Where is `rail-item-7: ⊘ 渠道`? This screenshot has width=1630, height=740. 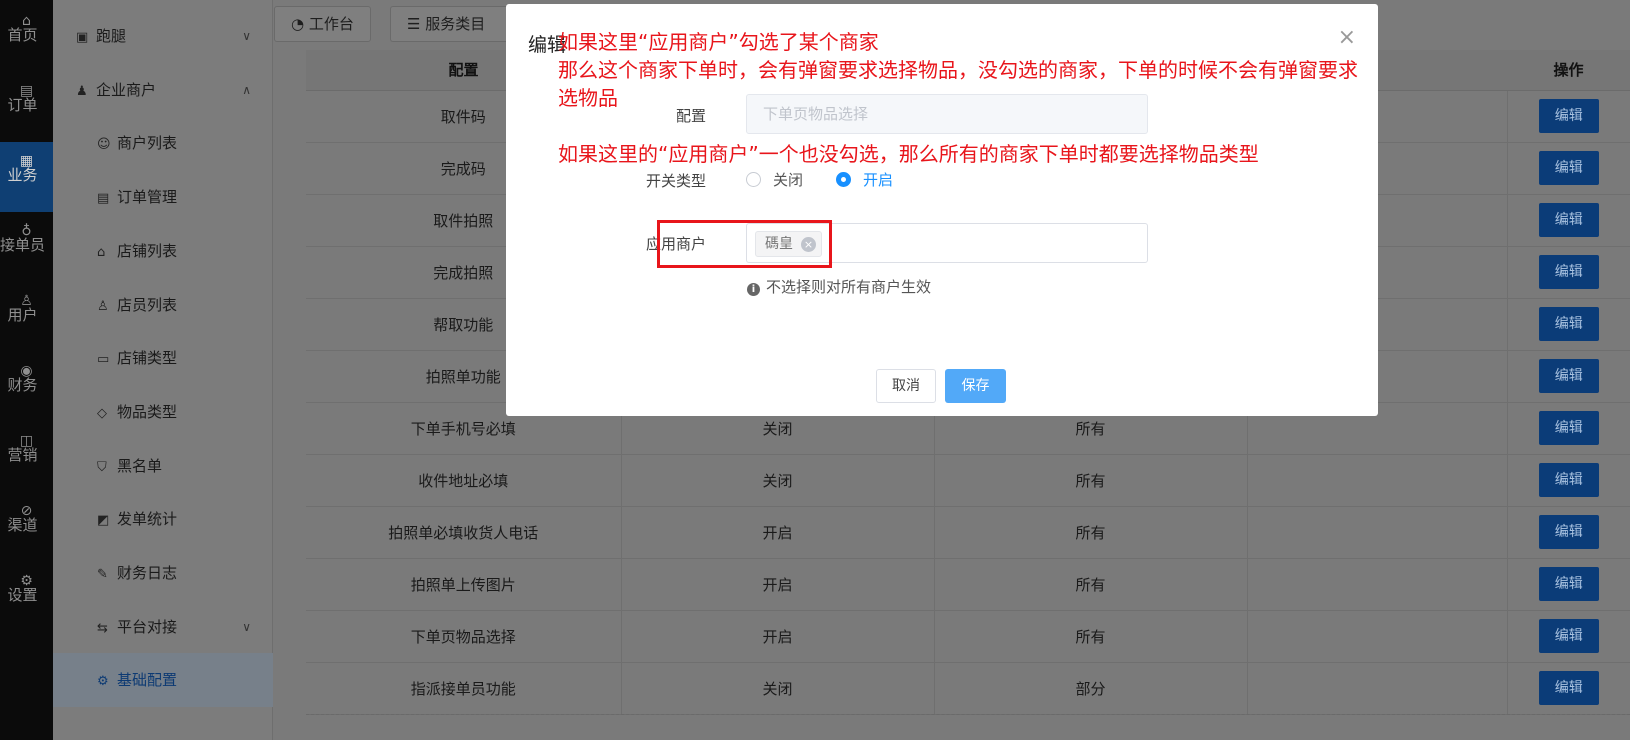
rail-item-7: ⊘ 渠道 is located at coordinates (26, 527).